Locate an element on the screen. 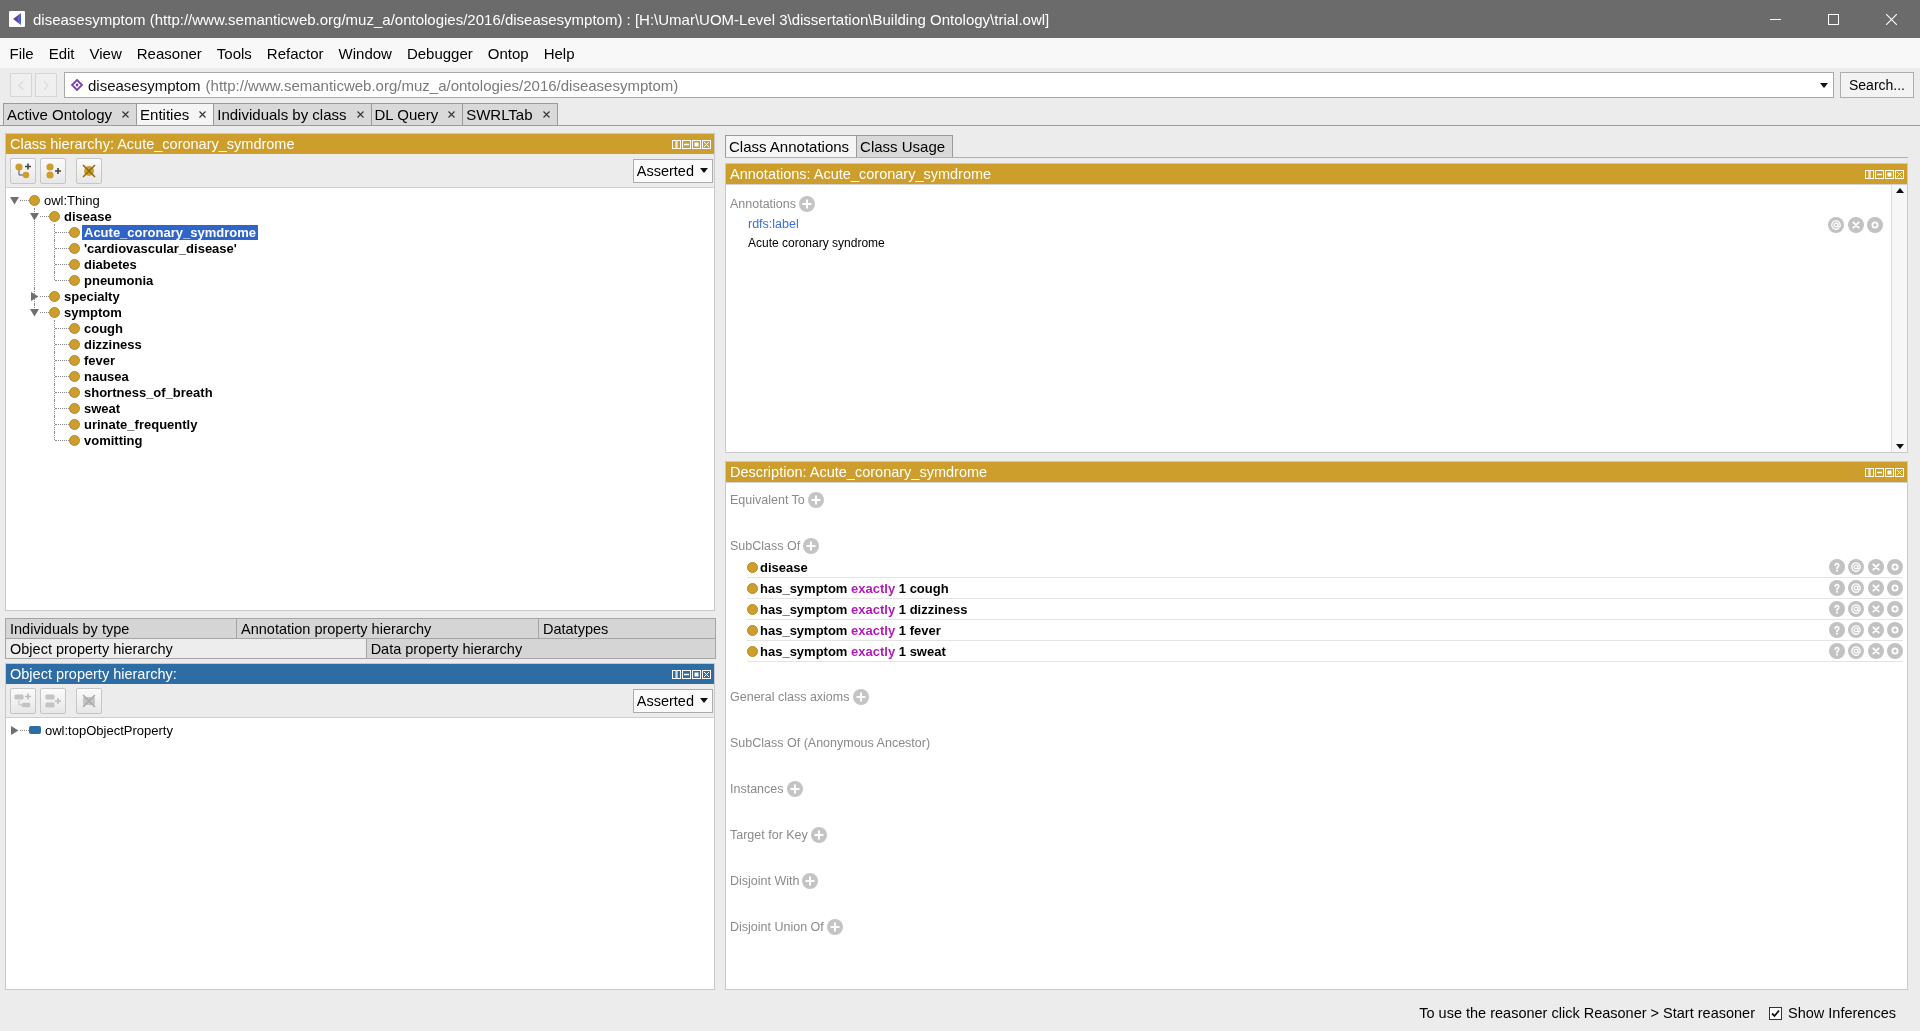 The width and height of the screenshot is (1920, 1031). menu-item: Tools is located at coordinates (234, 53).